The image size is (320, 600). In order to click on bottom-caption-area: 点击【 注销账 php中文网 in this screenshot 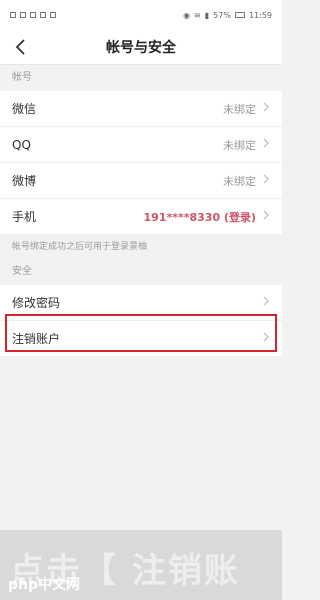, I will do `click(141, 565)`.